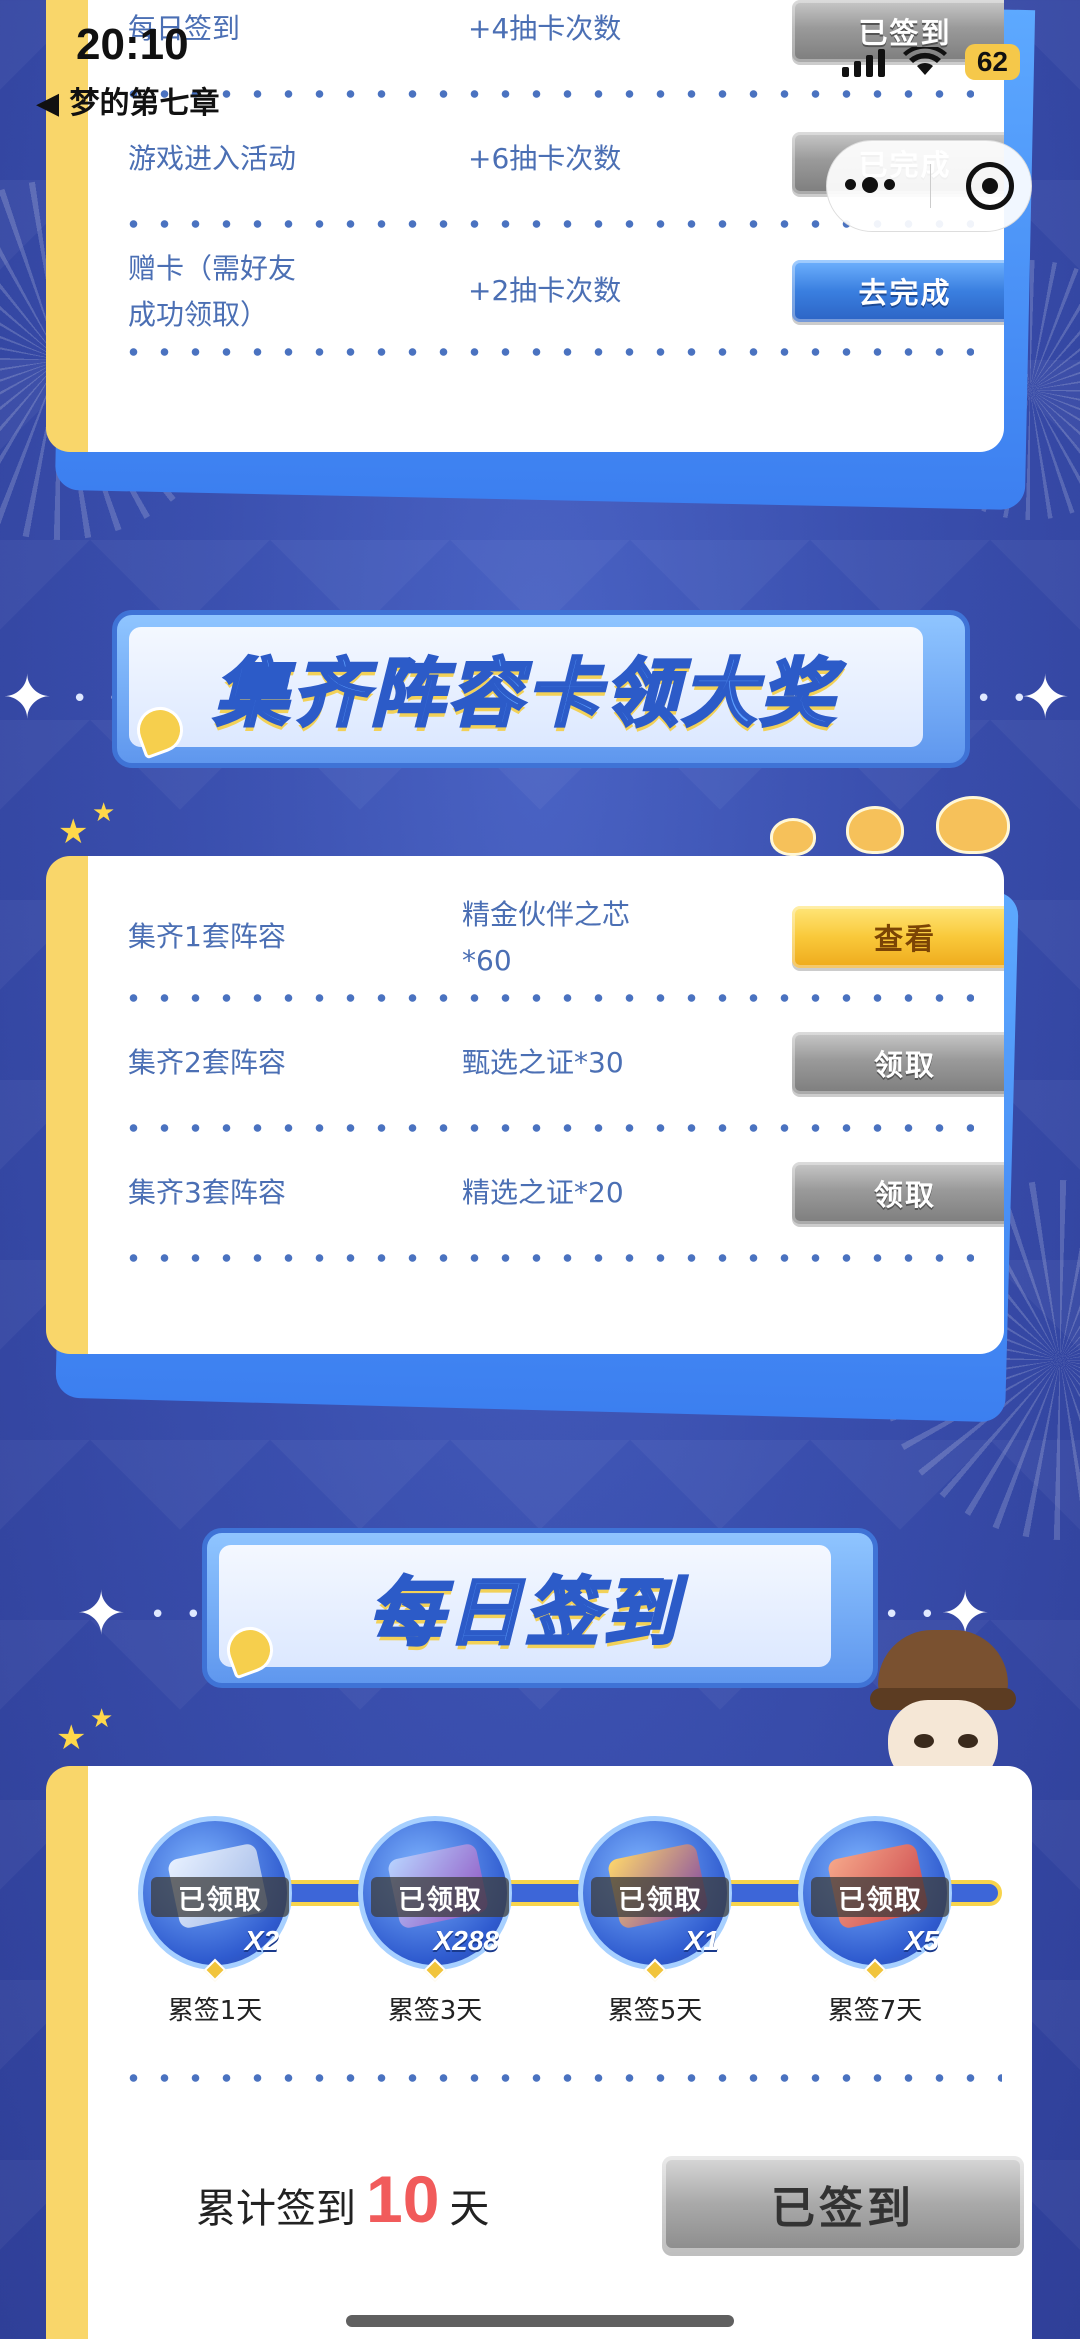 The image size is (1080, 2339). What do you see at coordinates (546, 914) in the screenshot?
I see `lineup-reward-line1: 精金伙伴之芯` at bounding box center [546, 914].